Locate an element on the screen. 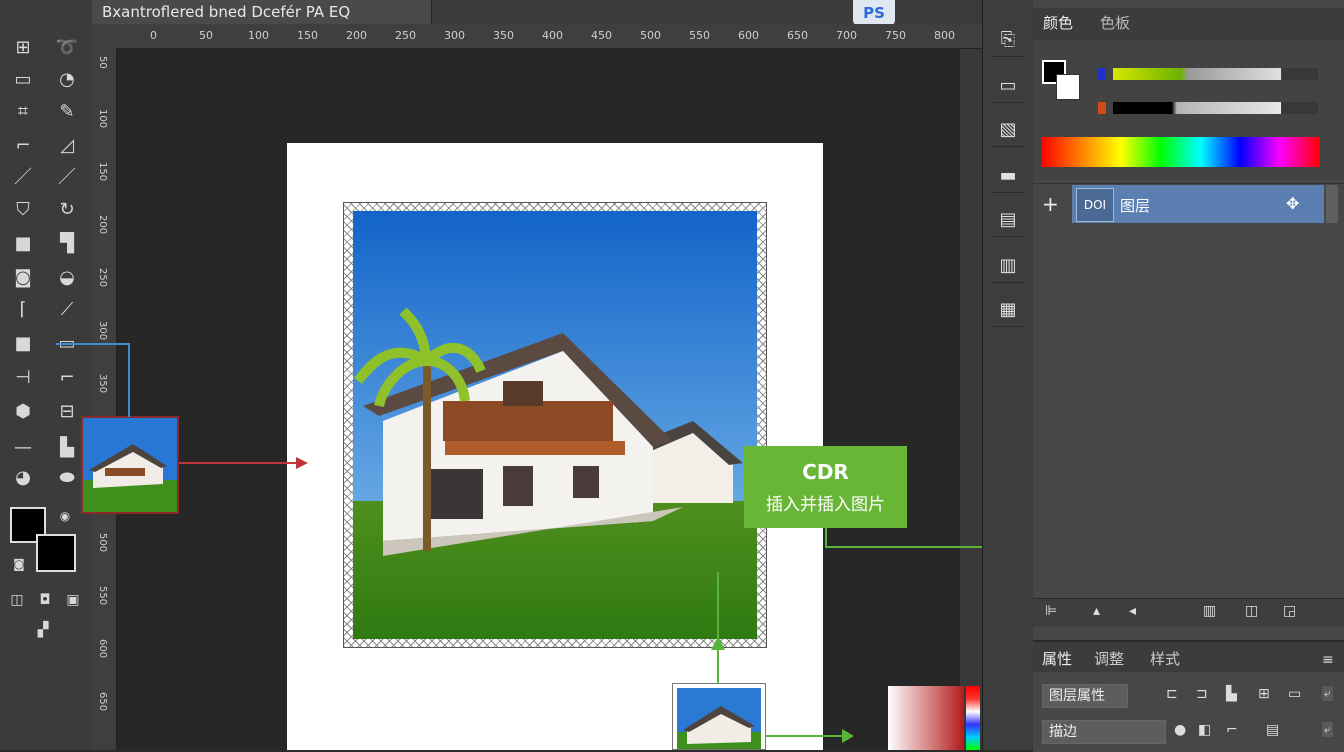  paragraph-panel-icon: ▥ is located at coordinates (1008, 265).